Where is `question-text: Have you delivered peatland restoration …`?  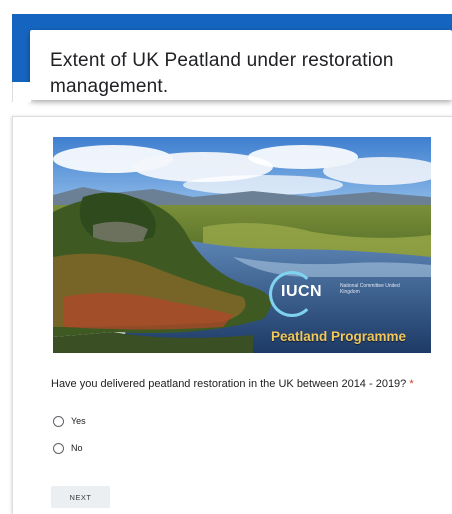
question-text: Have you delivered peatland restoration … is located at coordinates (246, 384).